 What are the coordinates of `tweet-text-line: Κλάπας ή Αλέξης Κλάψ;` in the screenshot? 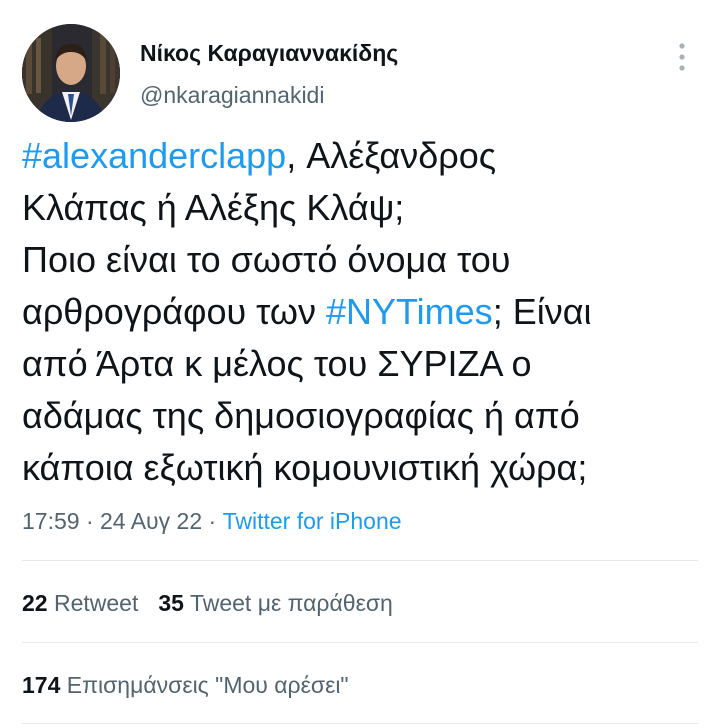 It's located at (362, 208).